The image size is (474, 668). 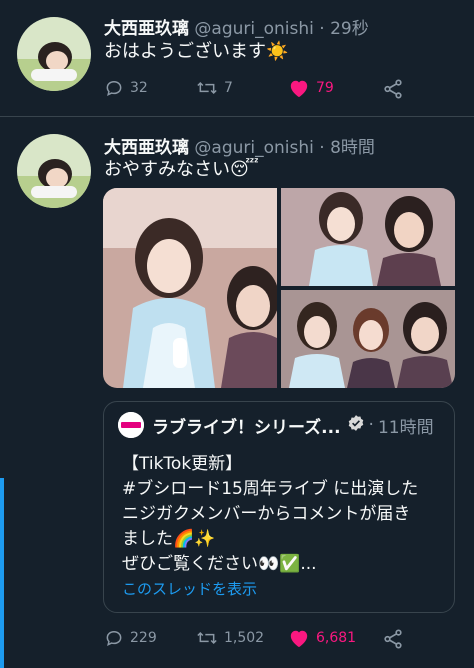 I want to click on tweet-header: 大西亜玖璃 @aguri_onishi · 29秒, so click(x=236, y=26).